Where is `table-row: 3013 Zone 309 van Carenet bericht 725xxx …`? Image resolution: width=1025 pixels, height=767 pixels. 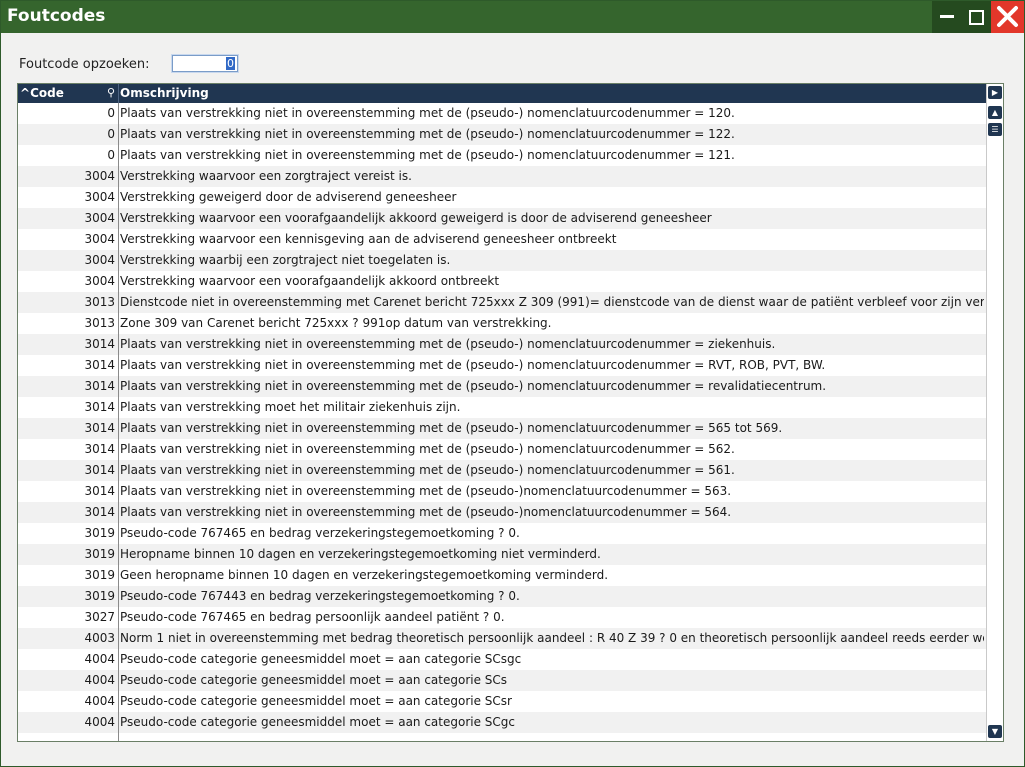
table-row: 3013 Zone 309 van Carenet bericht 725xxx … is located at coordinates (502, 323).